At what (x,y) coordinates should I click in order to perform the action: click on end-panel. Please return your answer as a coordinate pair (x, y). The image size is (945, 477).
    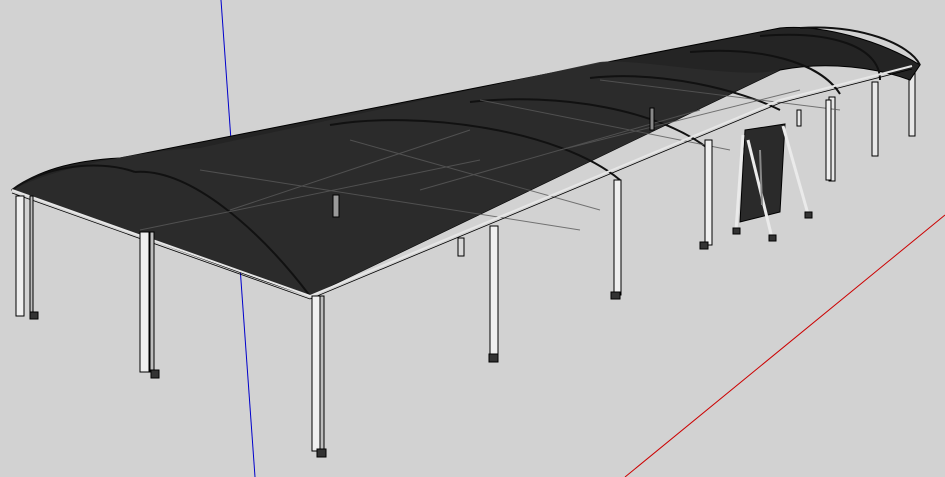
    Looking at the image, I should click on (772, 182).